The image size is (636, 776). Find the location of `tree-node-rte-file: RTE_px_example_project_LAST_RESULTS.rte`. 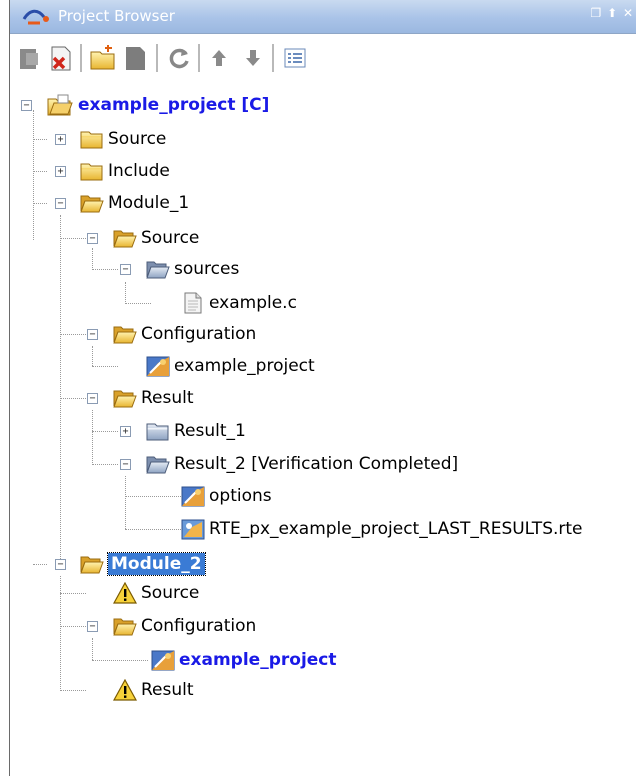

tree-node-rte-file: RTE_px_example_project_LAST_RESULTS.rte is located at coordinates (382, 529).